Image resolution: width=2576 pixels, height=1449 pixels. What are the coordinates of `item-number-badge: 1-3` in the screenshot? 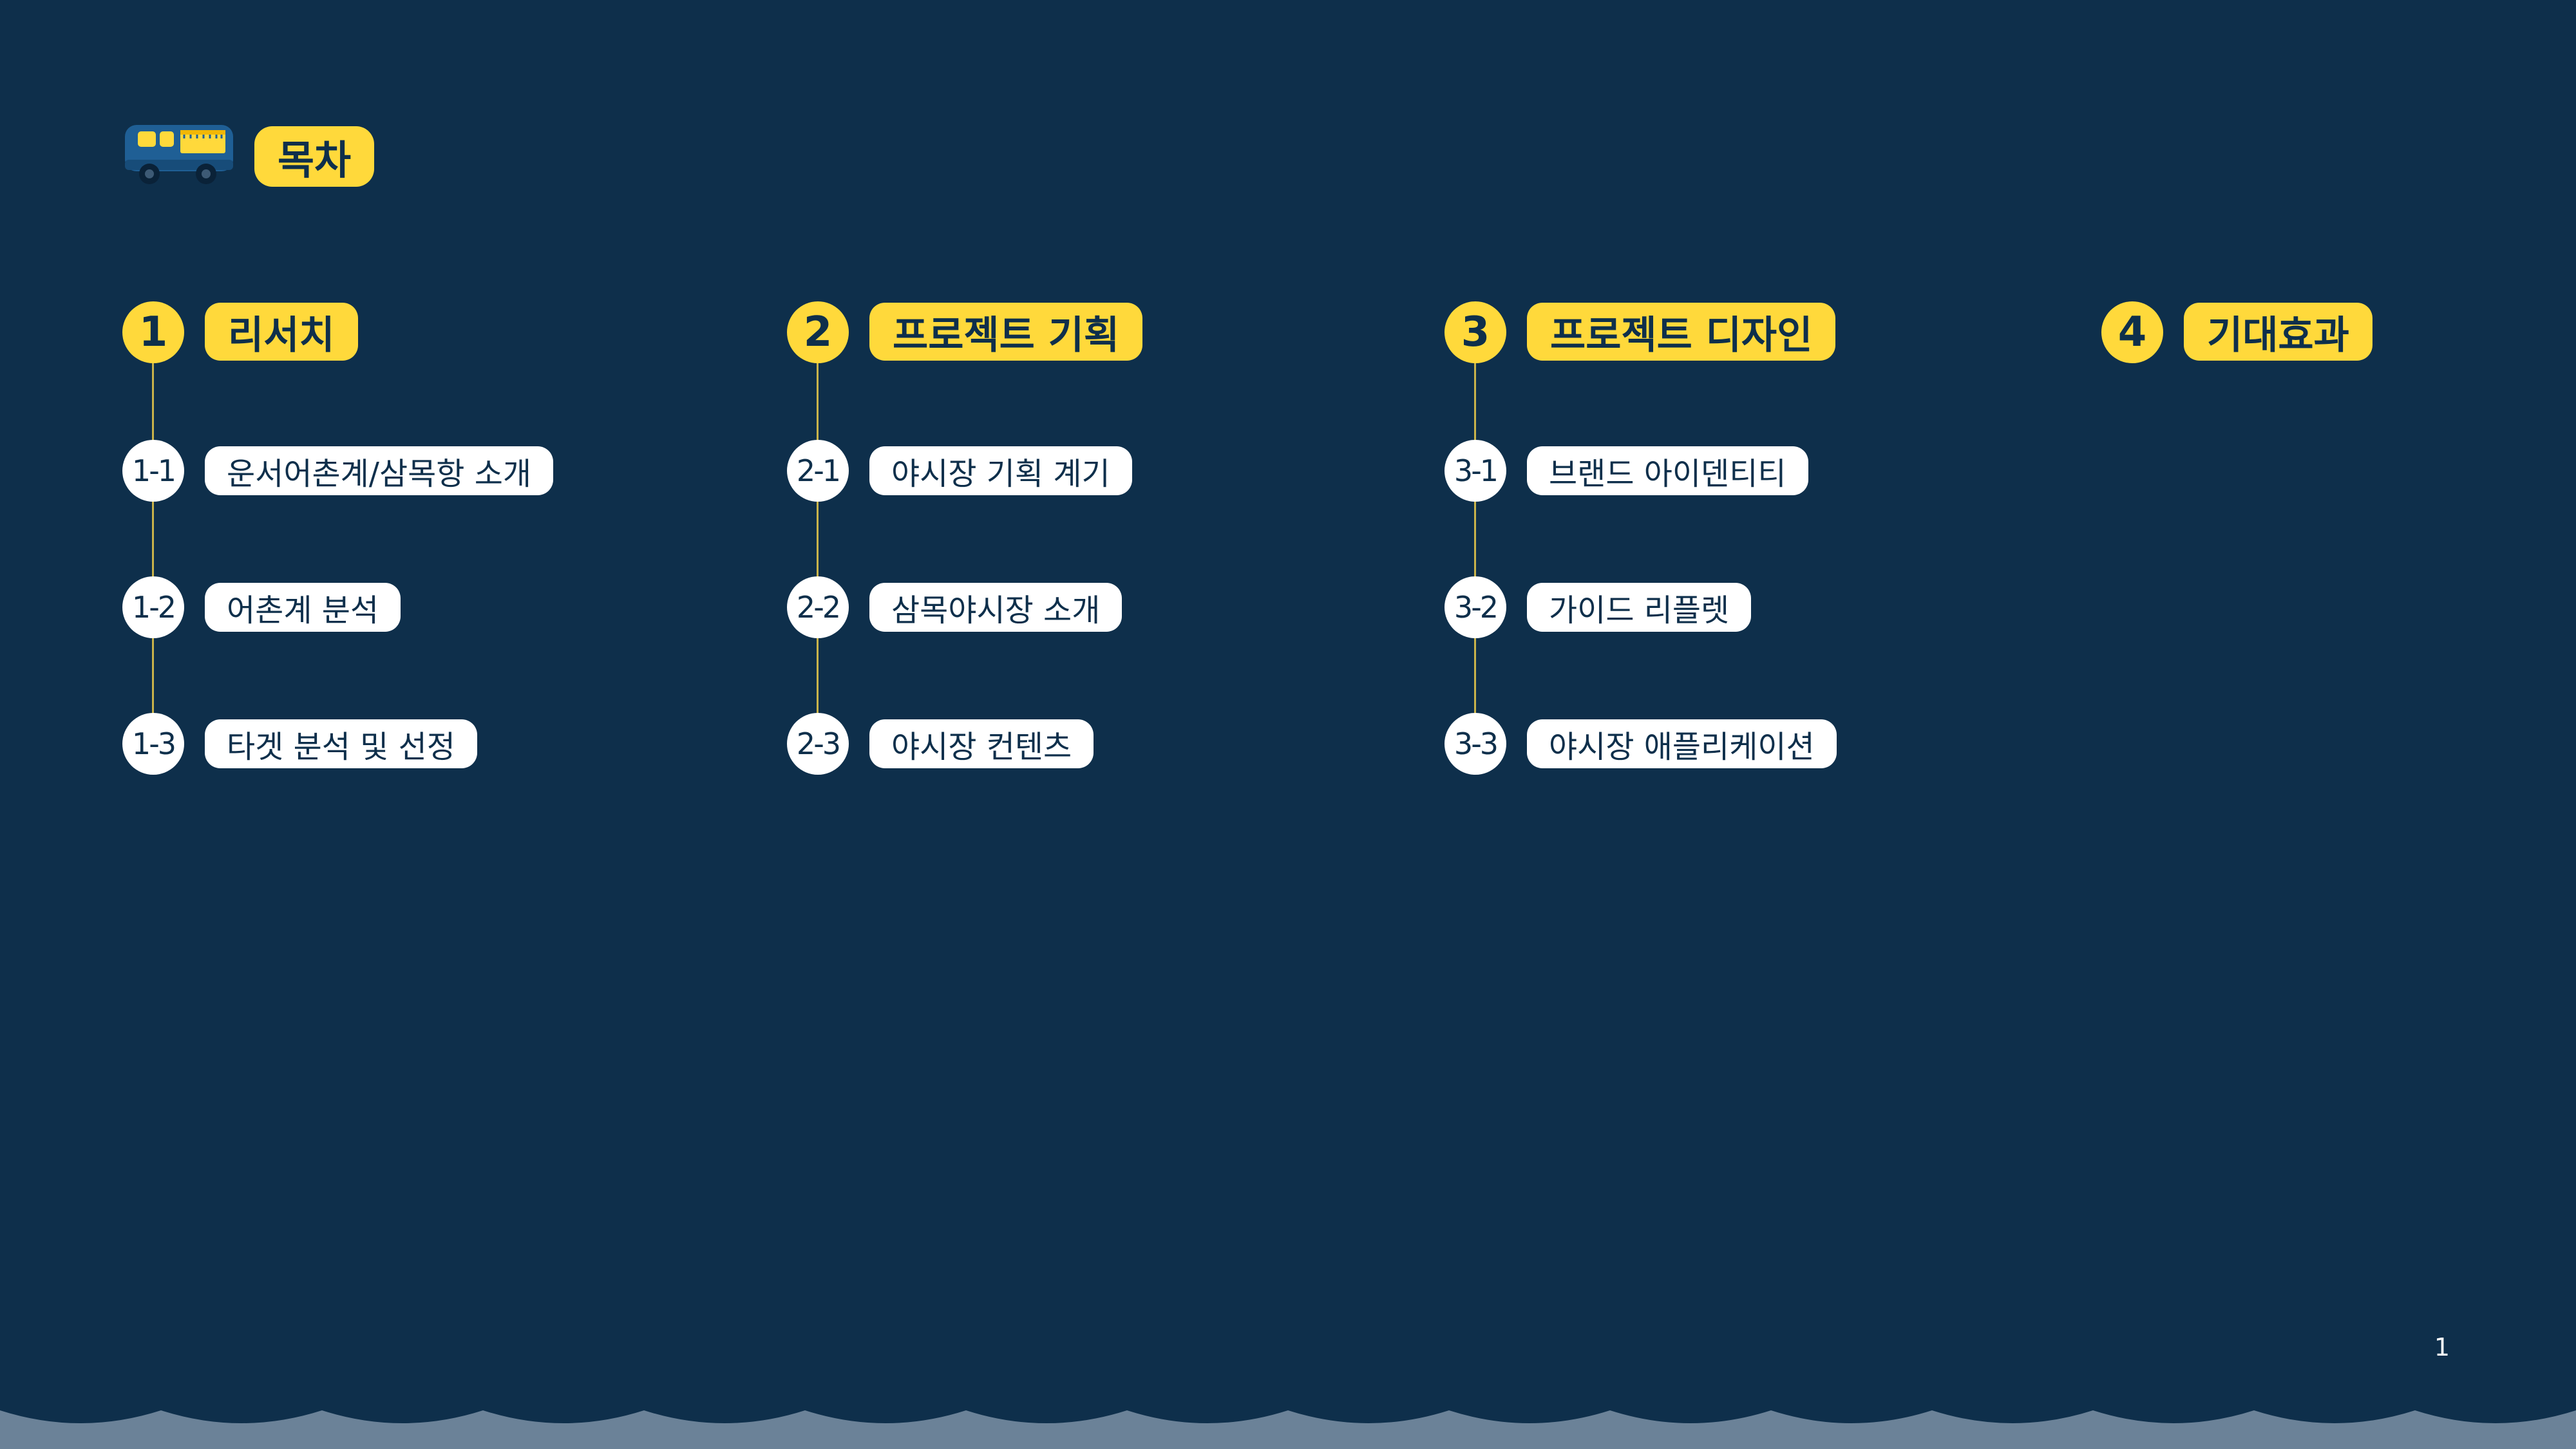 It's located at (153, 744).